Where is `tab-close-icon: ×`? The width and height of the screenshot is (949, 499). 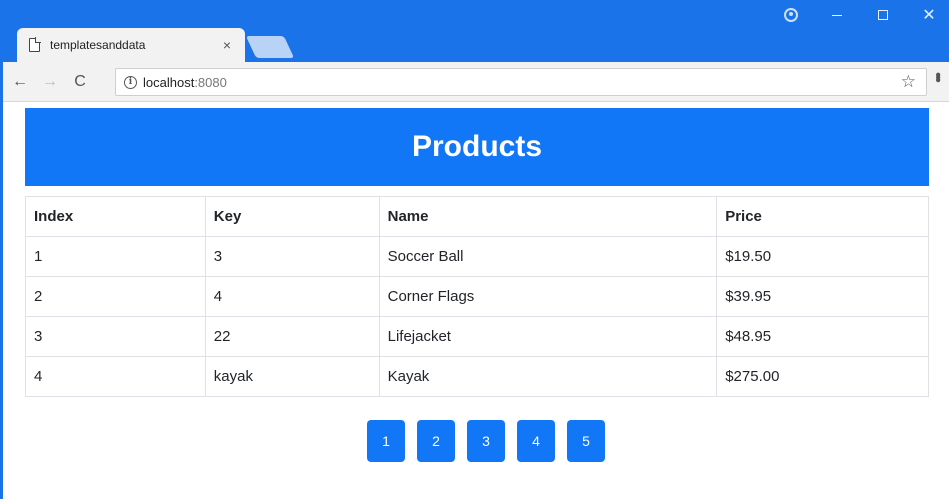
tab-close-icon: × is located at coordinates (227, 45).